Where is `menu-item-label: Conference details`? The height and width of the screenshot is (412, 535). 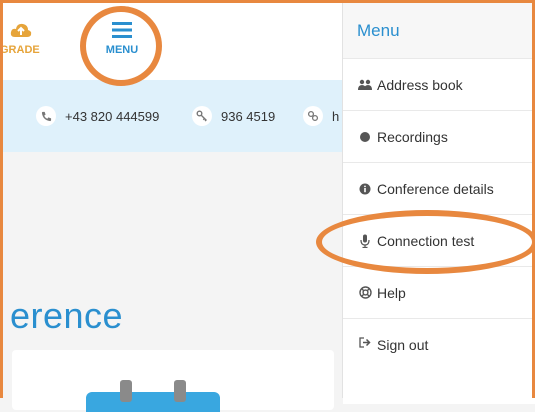
menu-item-label: Conference details is located at coordinates (435, 188).